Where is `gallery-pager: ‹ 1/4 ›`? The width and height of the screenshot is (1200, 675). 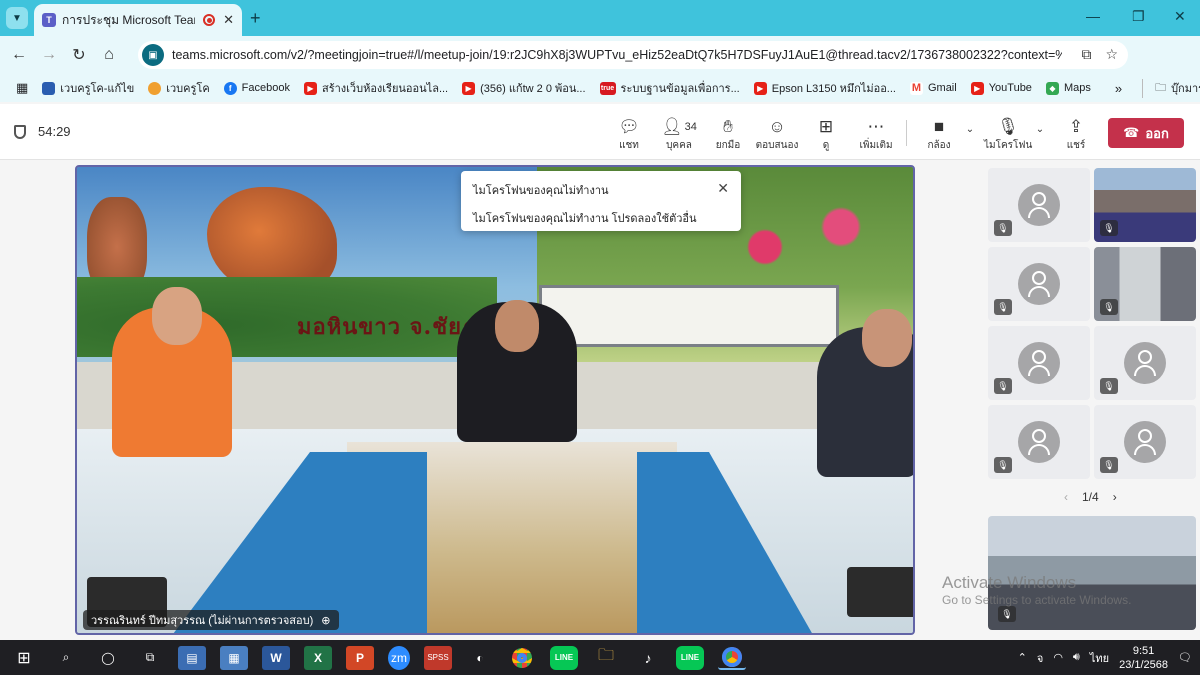 gallery-pager: ‹ 1/4 › is located at coordinates (1090, 497).